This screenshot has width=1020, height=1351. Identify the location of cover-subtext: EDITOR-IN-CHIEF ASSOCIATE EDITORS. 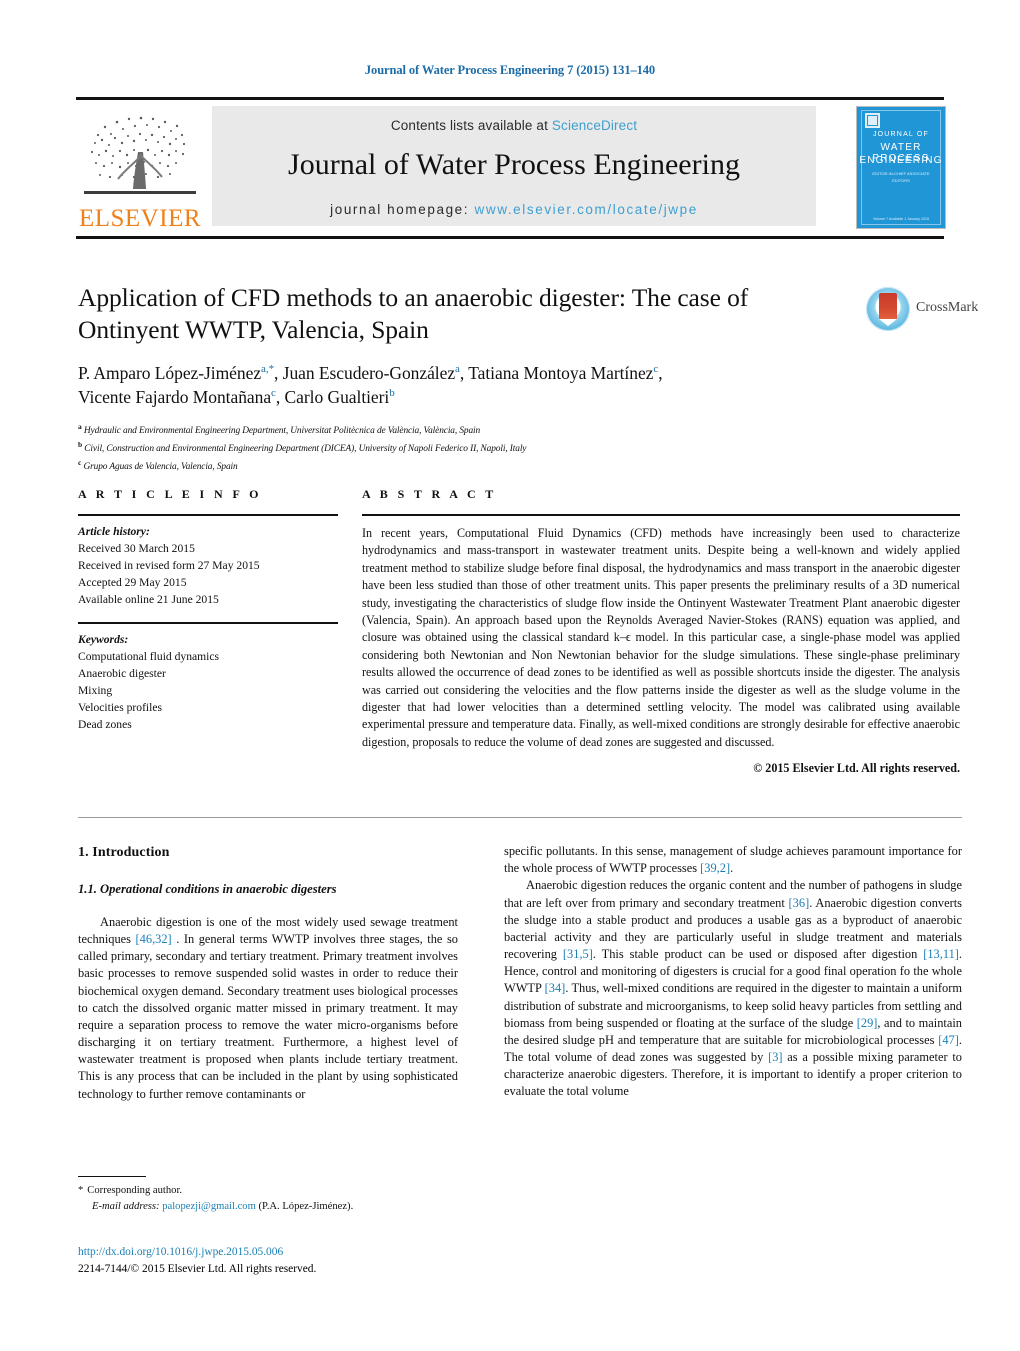
(901, 177).